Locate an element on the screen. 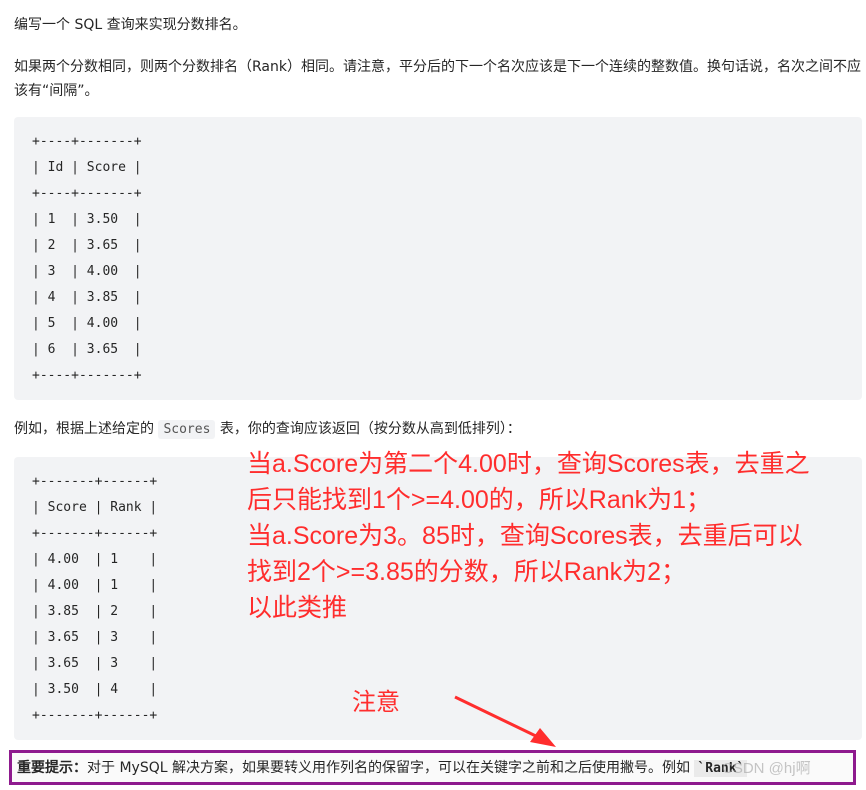 The image size is (866, 790). annotation-line-5: 以此类推 is located at coordinates (297, 608).